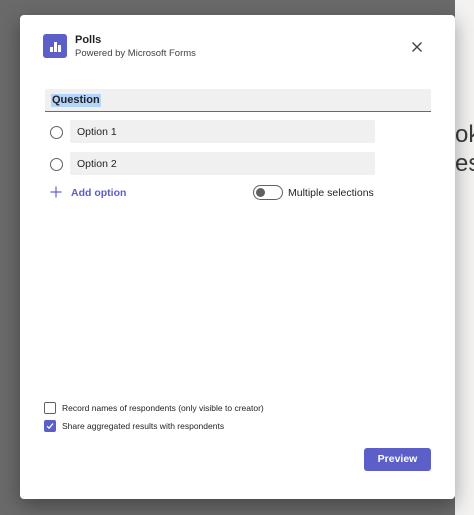  Describe the element at coordinates (56, 192) in the screenshot. I see `plus-icon` at that location.